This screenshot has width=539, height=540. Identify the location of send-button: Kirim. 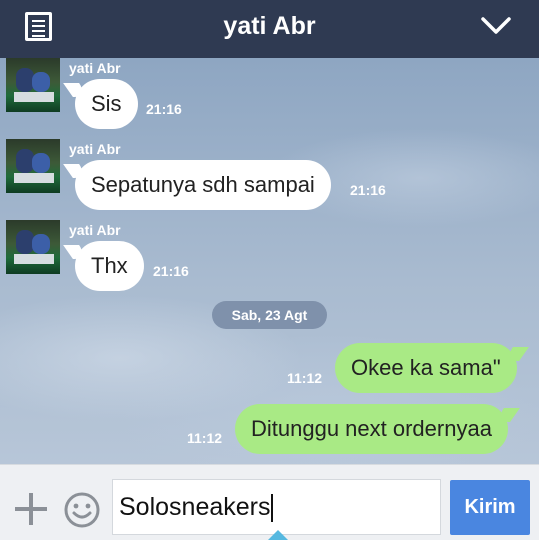
(490, 507).